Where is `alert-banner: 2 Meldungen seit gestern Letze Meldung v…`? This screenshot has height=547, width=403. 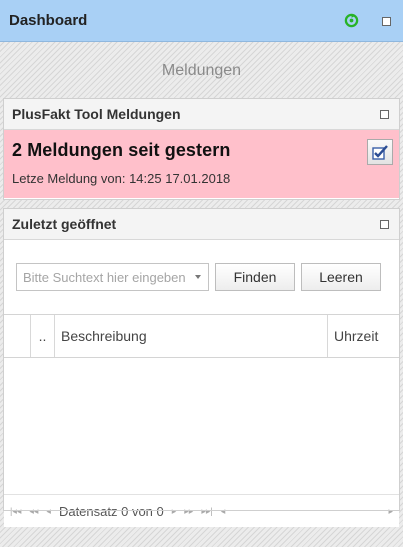 alert-banner: 2 Meldungen seit gestern Letze Meldung v… is located at coordinates (201, 164).